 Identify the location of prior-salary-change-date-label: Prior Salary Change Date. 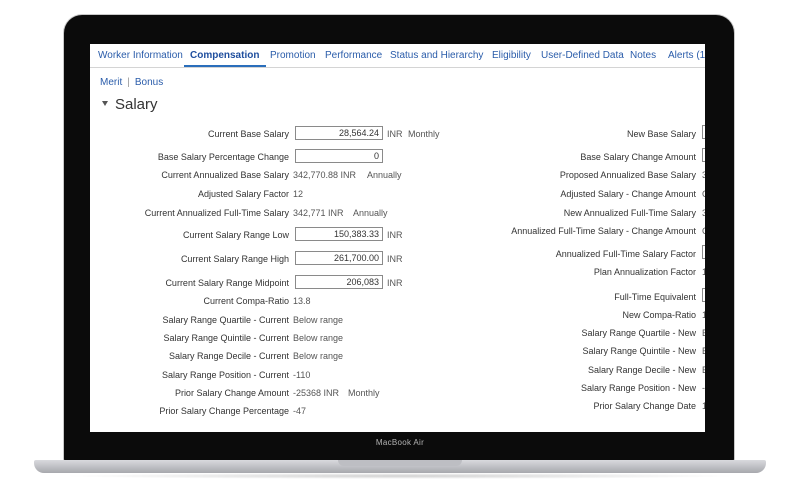
(644, 406).